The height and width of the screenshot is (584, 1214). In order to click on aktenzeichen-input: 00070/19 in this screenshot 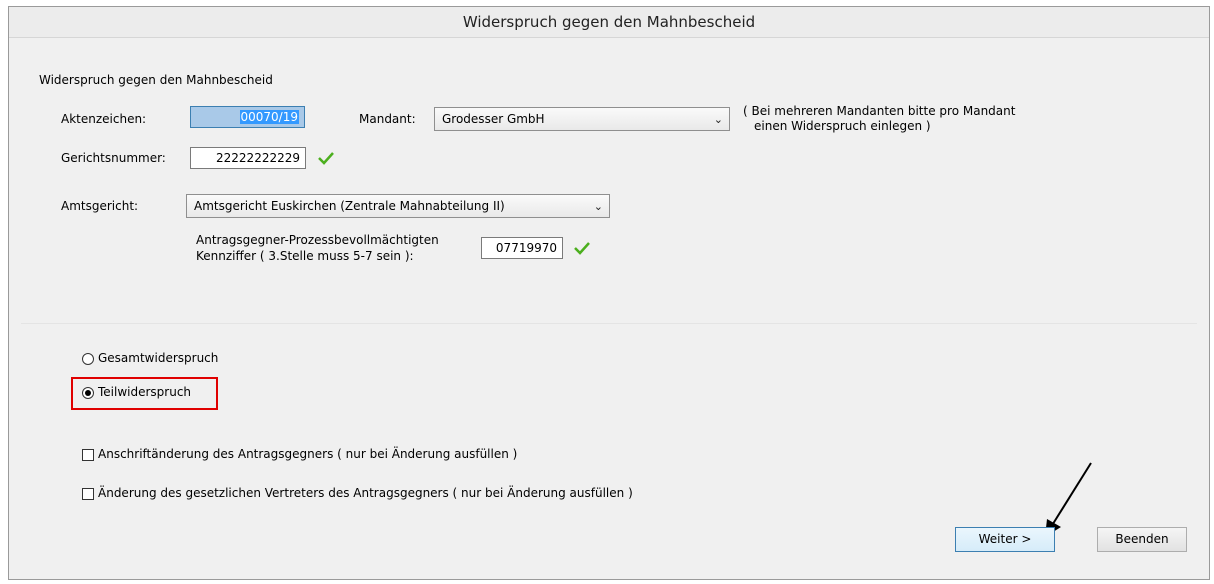, I will do `click(247, 117)`.